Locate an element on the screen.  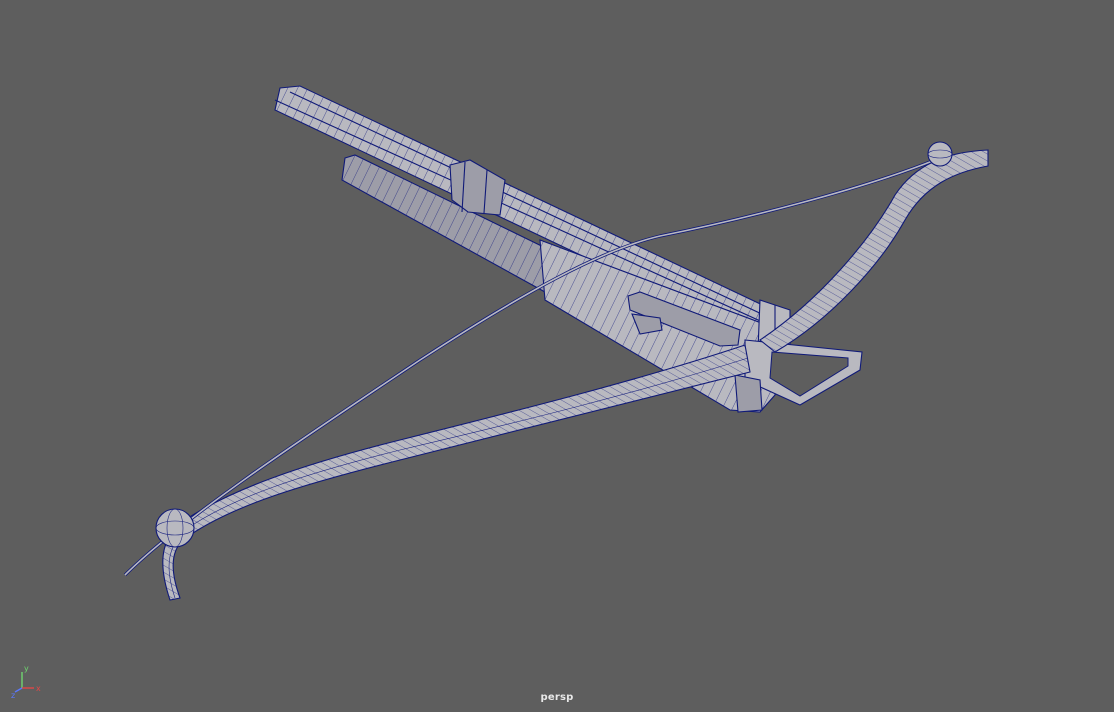
y-axis-label: y is located at coordinates (26, 668).